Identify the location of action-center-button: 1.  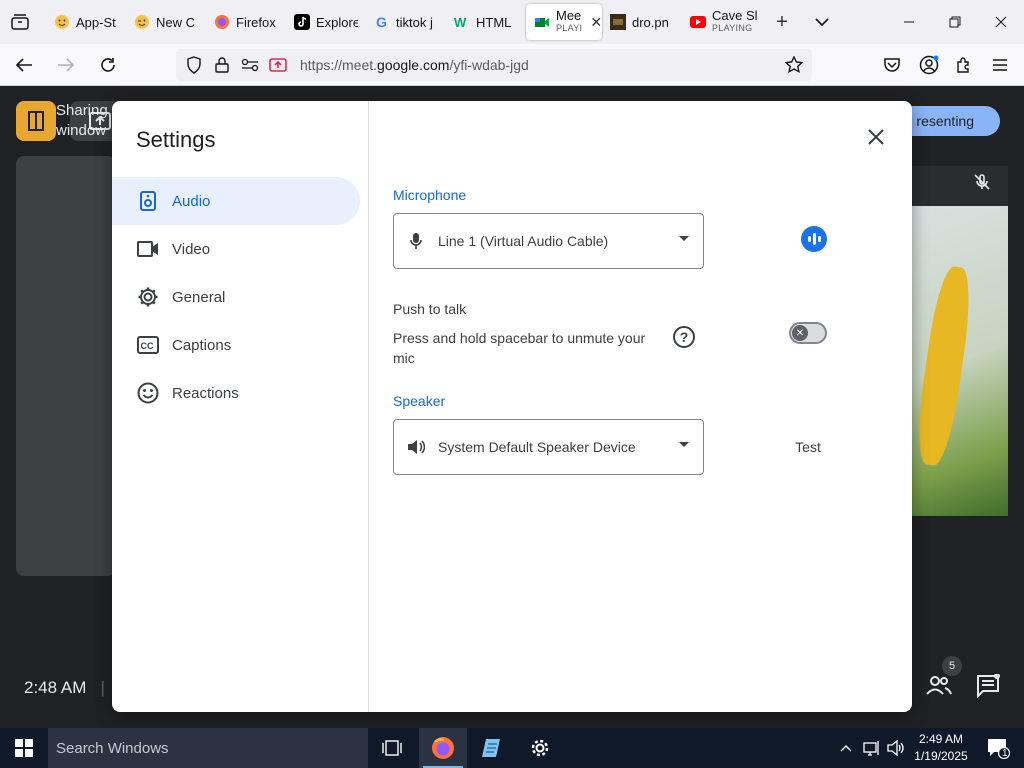
(998, 748).